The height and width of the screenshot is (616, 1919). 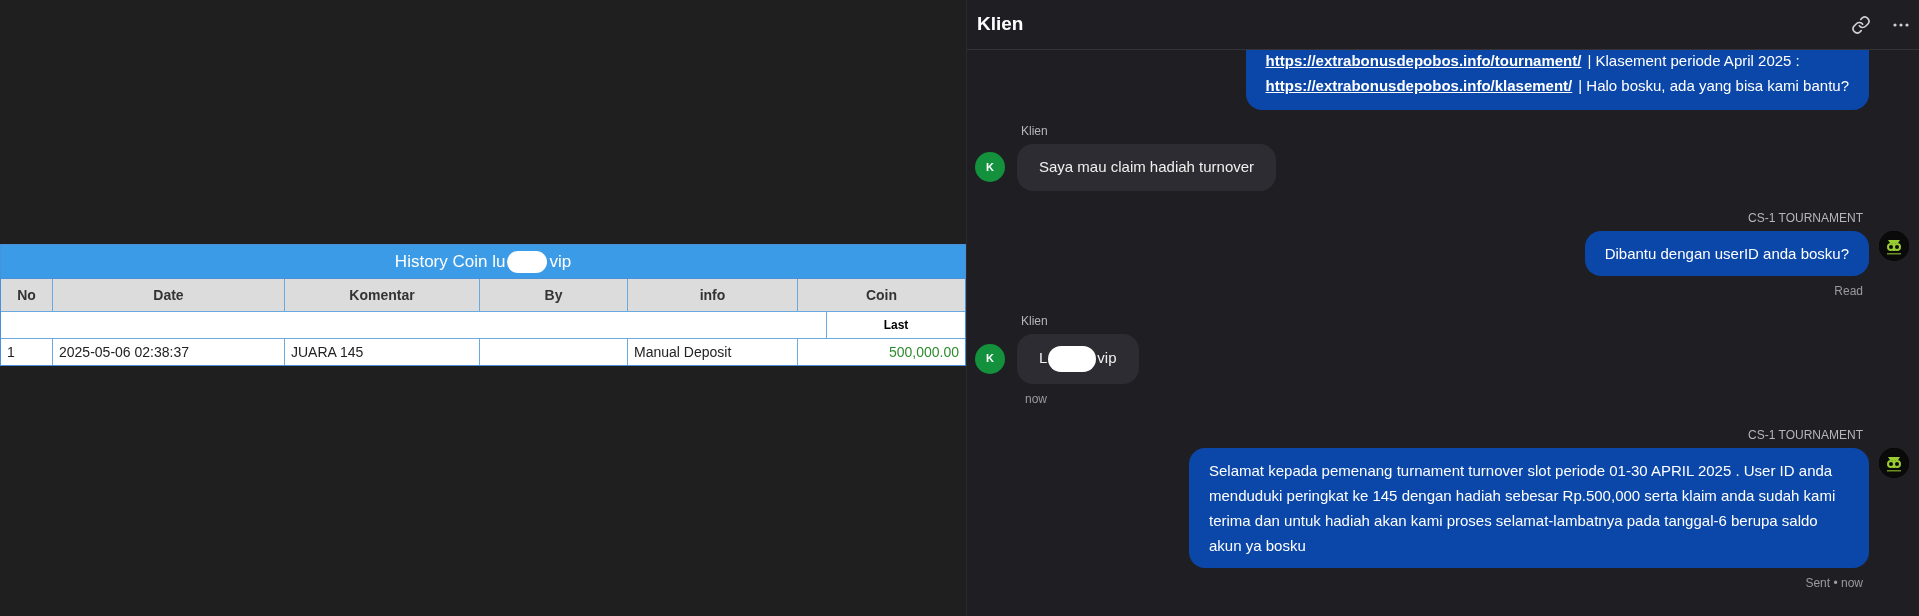 I want to click on column-header: Coin, so click(x=881, y=295).